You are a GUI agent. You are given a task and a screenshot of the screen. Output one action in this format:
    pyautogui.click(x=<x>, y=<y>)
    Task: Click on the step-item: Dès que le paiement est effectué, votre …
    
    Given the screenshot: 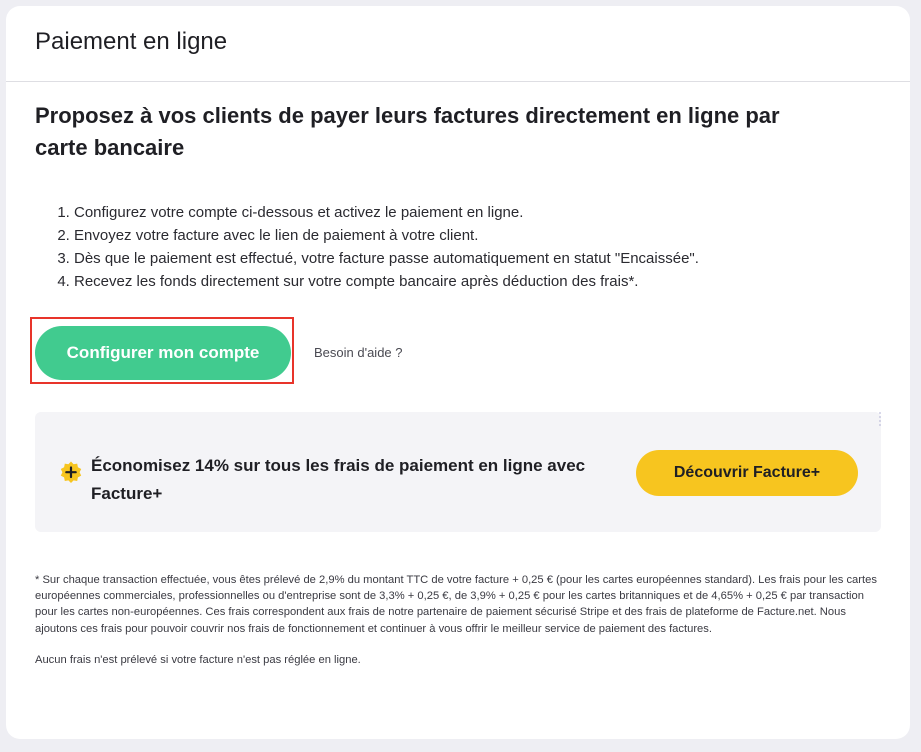 What is the action you would take?
    pyautogui.click(x=386, y=258)
    